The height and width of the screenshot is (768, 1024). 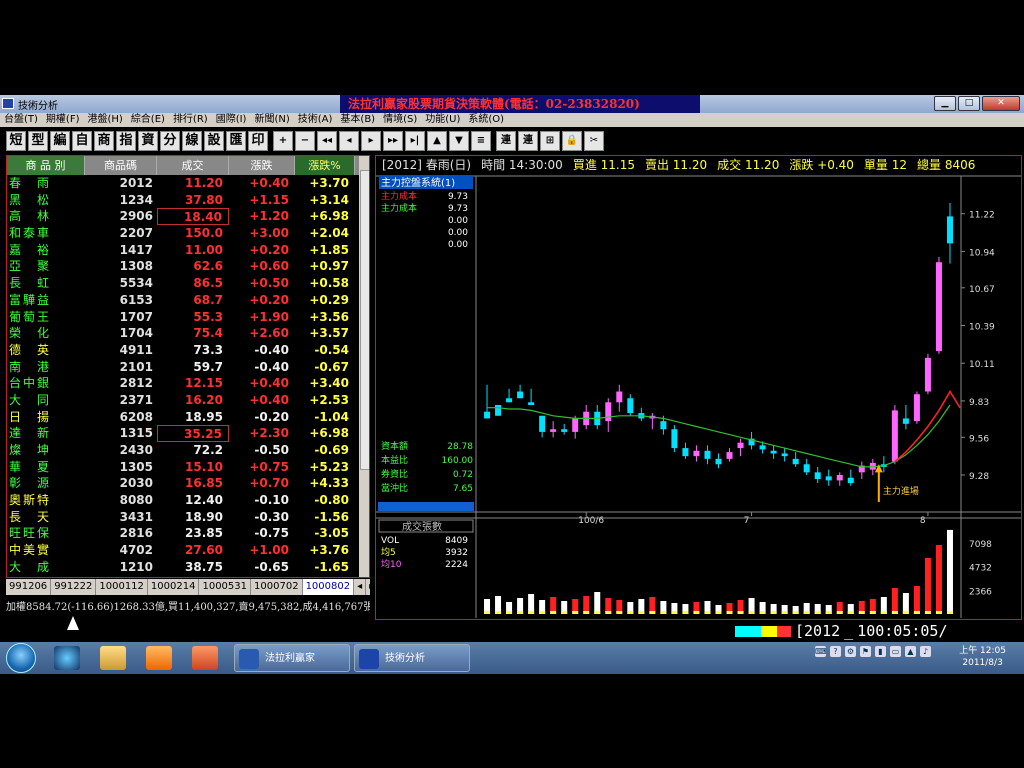 I want to click on table-row: 榮 化 1704 75.4 +2.60 +3.57, so click(x=188, y=333).